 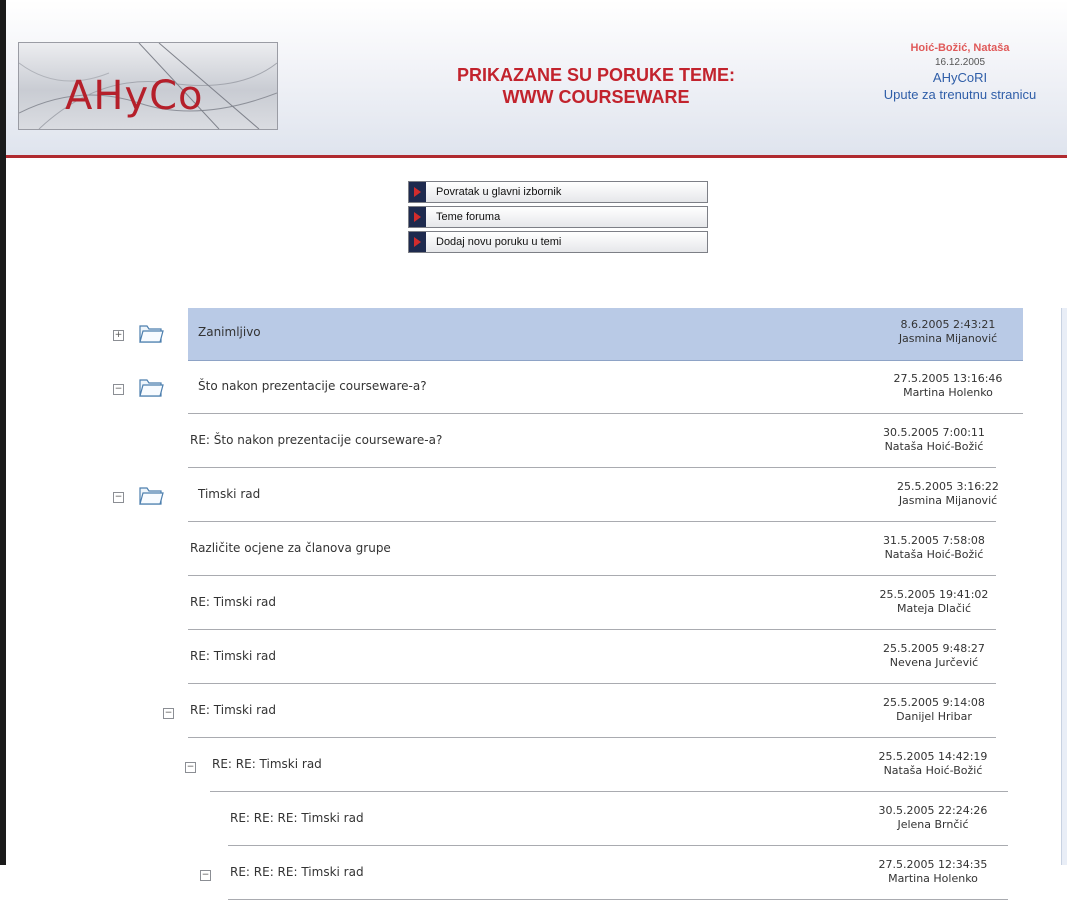 I want to click on message-datetime: 27.5.2005 12:34:35, so click(x=933, y=864).